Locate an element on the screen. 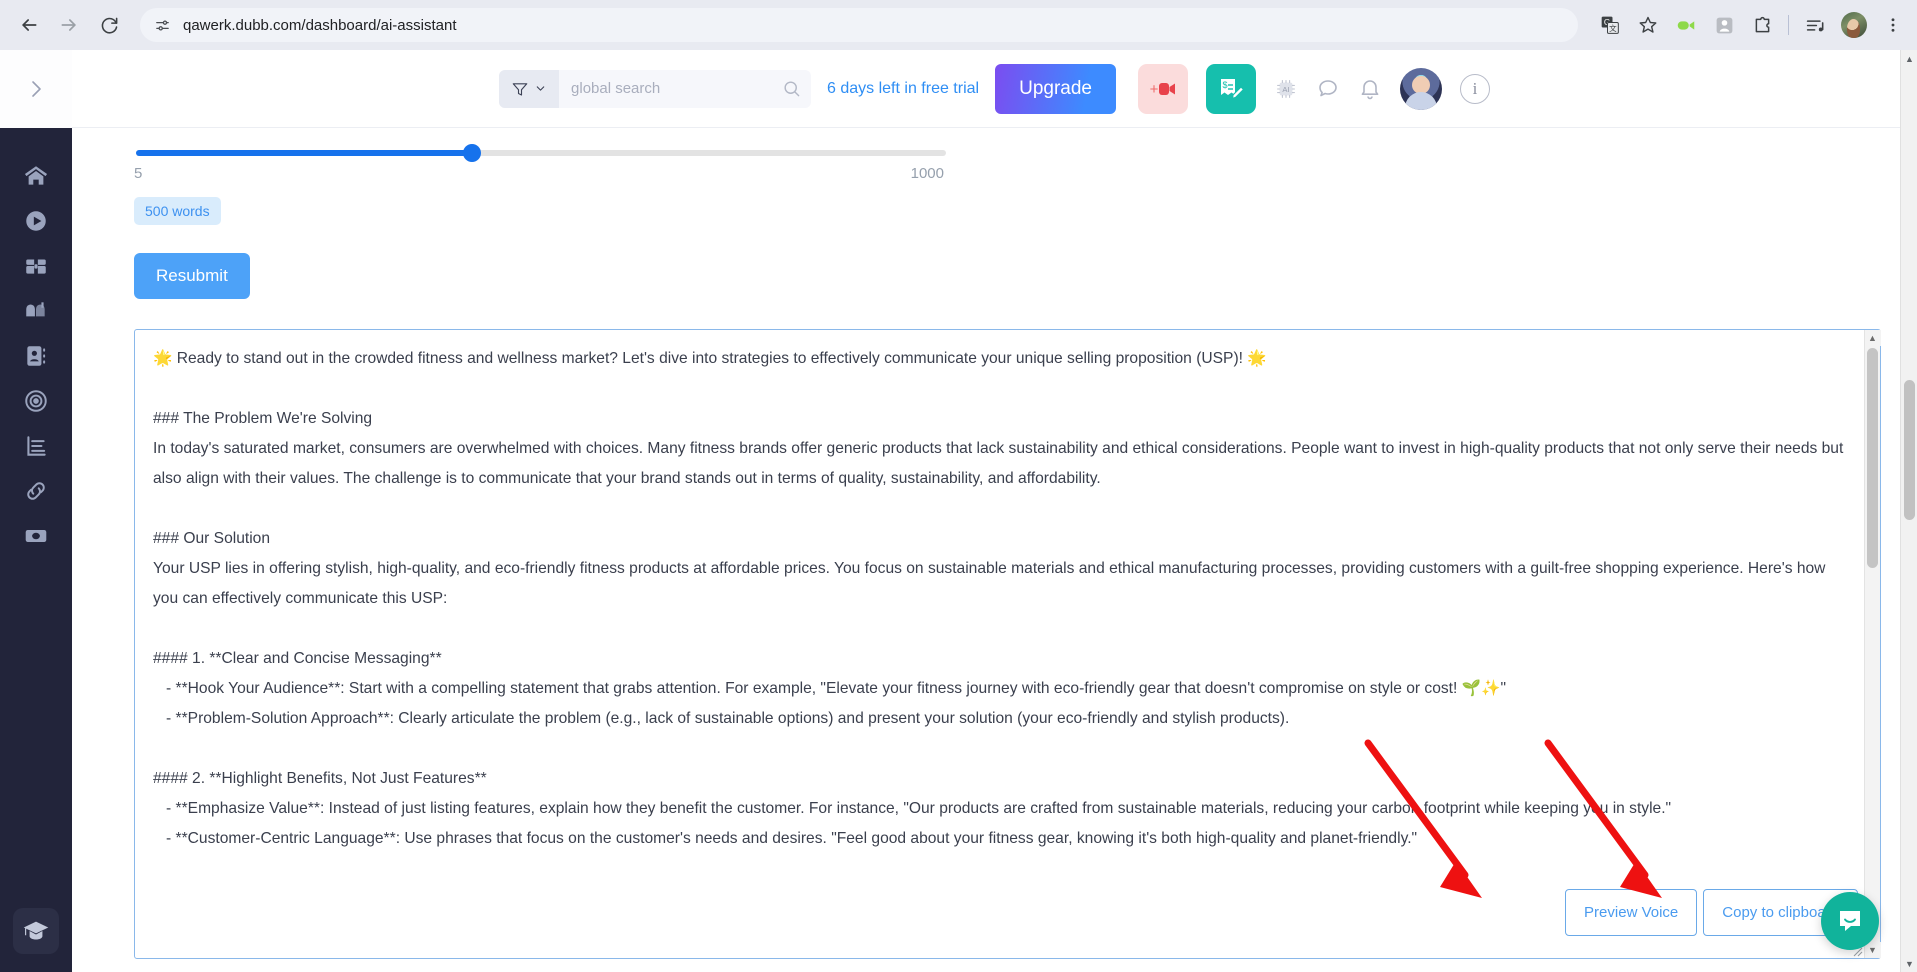 This screenshot has height=972, width=1917. resubmit-button: Resubmit is located at coordinates (192, 276).